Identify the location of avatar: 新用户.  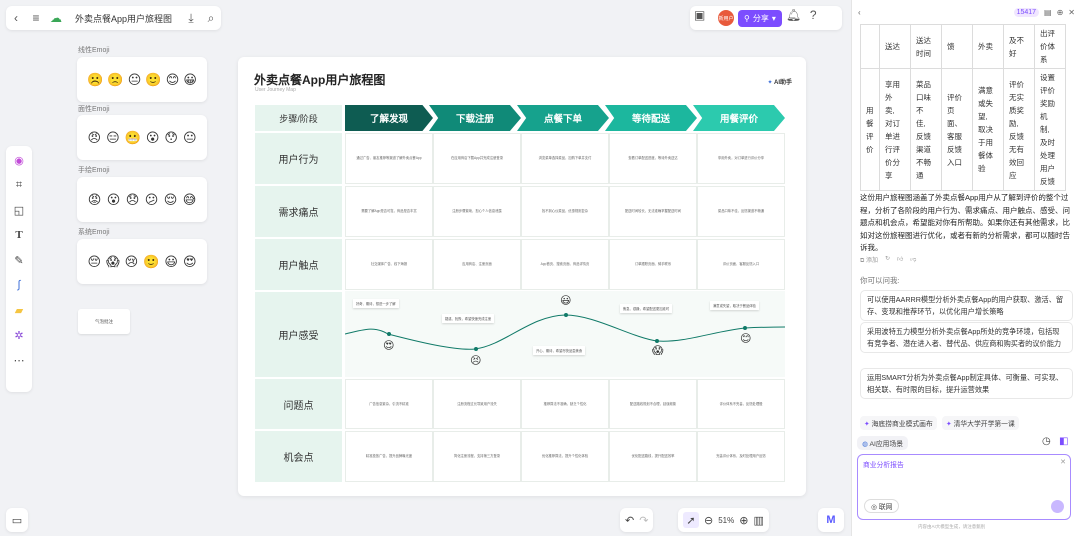
(726, 18).